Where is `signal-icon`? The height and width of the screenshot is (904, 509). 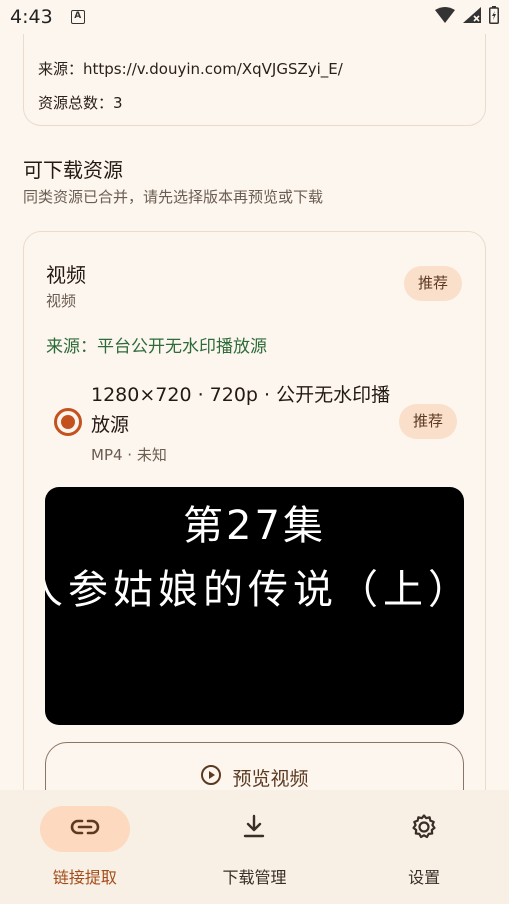
signal-icon is located at coordinates (472, 17).